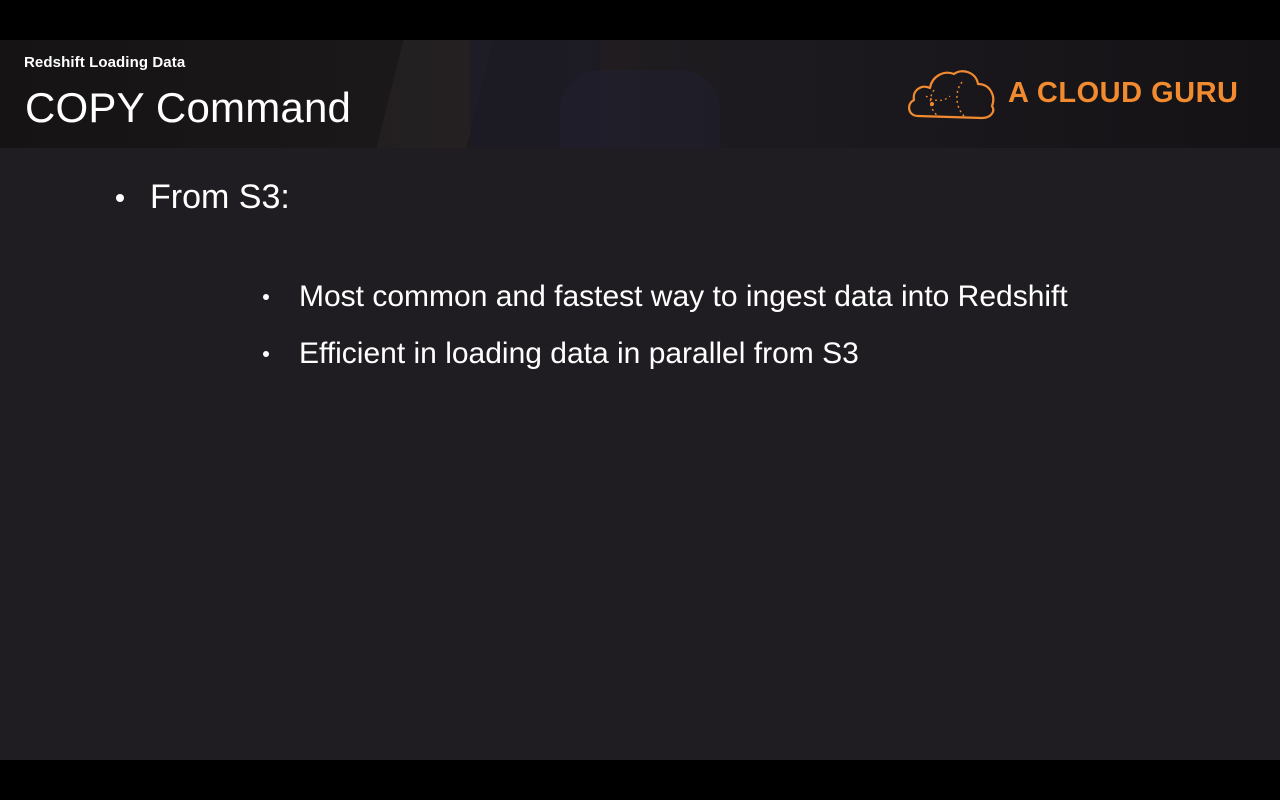  I want to click on slide-subtitle: Redshift Loading Data, so click(105, 62).